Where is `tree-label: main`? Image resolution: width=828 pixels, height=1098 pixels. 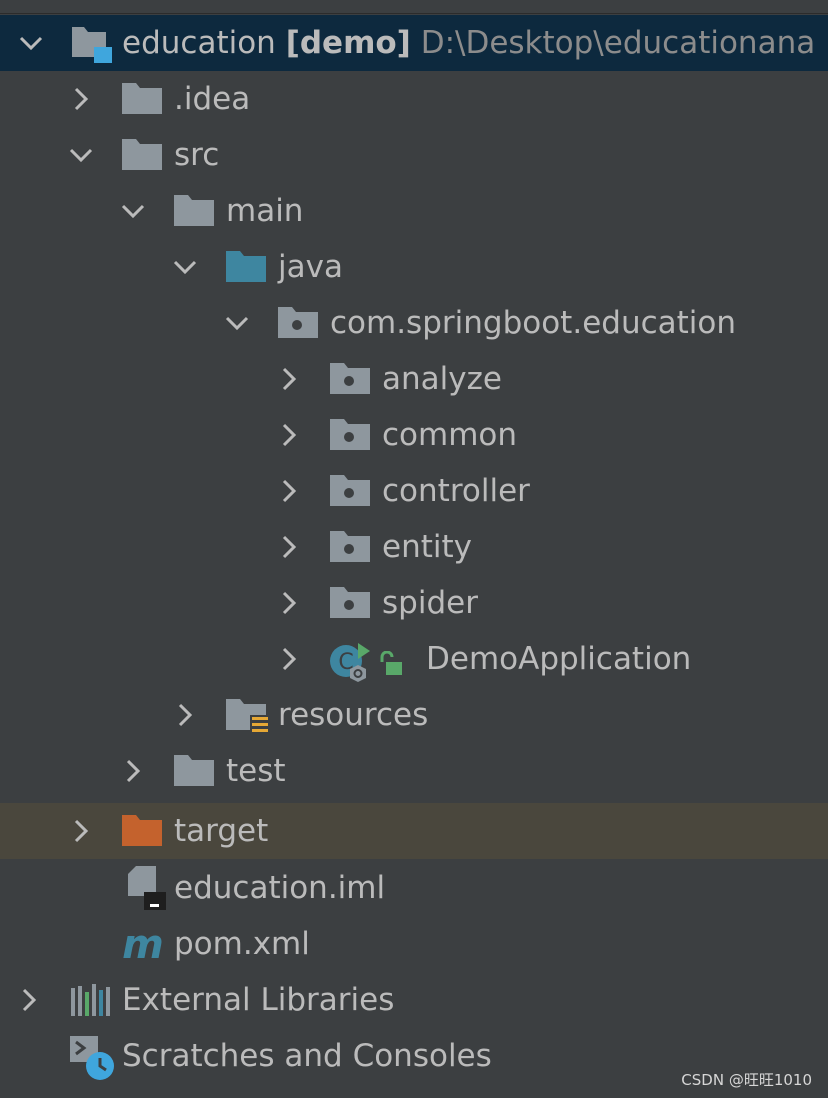 tree-label: main is located at coordinates (265, 211).